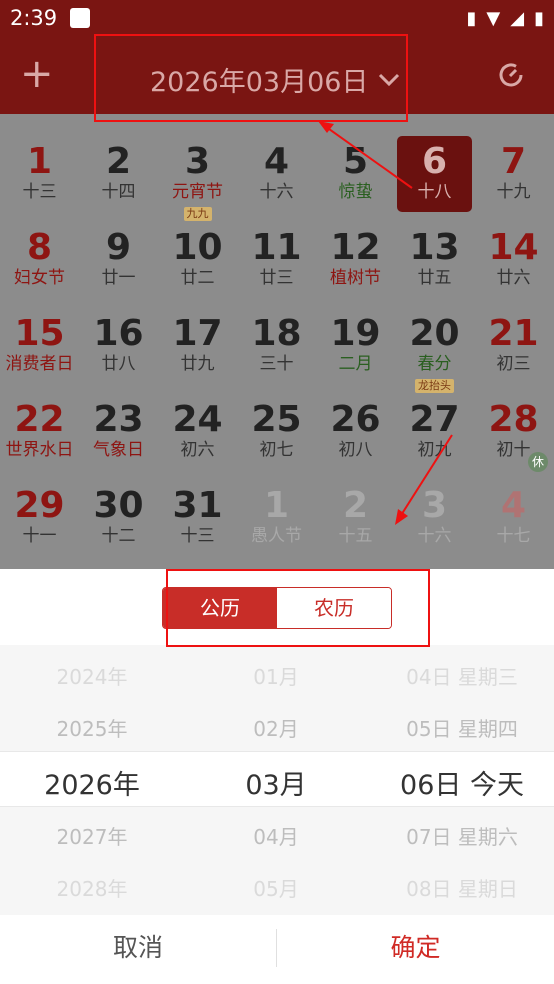  I want to click on lunar-label: 十二, so click(118, 536).